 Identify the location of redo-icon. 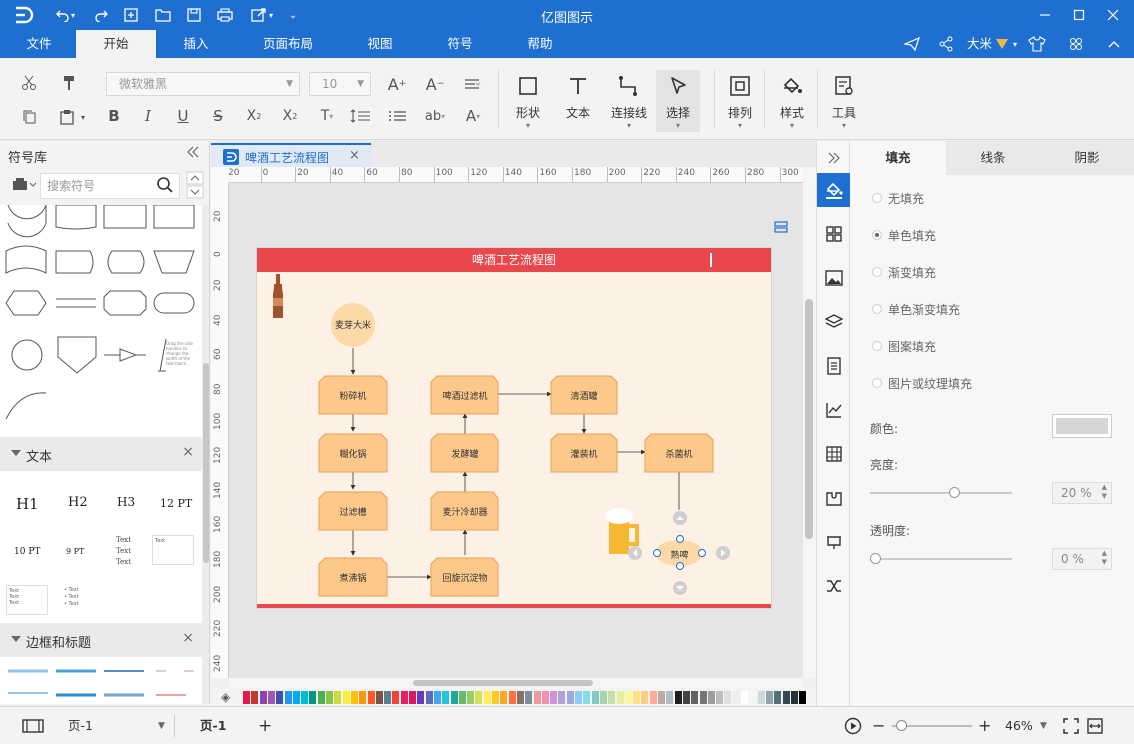
(101, 15).